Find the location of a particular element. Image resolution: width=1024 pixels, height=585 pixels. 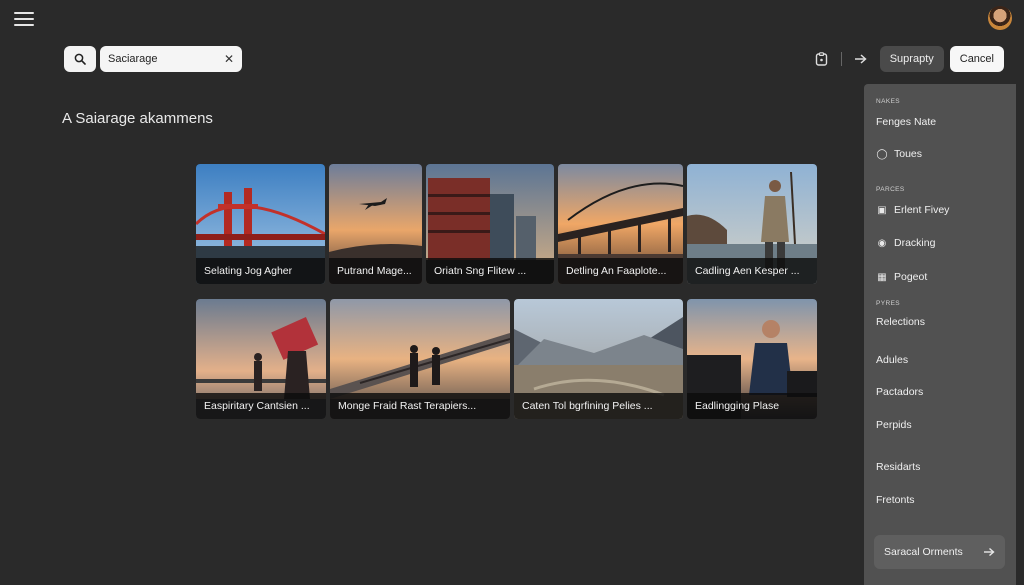

sidebar-item-erlent-fivey: ▣ Erlent Fivey is located at coordinates (941, 210).